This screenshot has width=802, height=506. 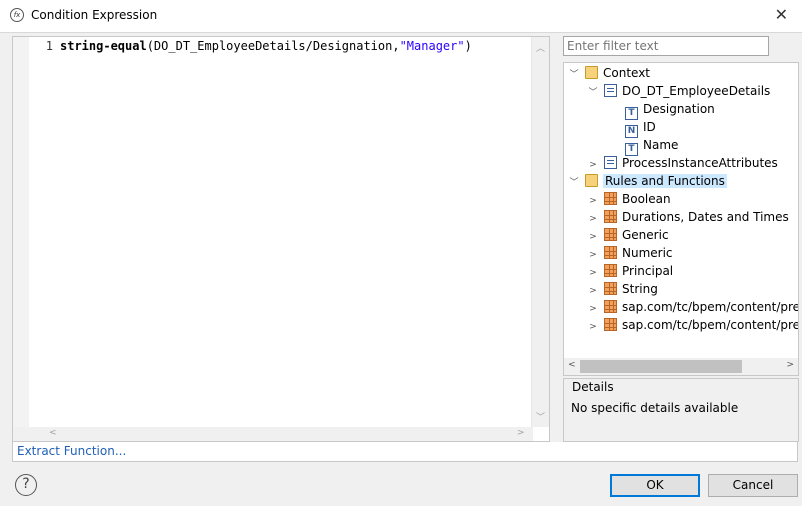 What do you see at coordinates (593, 327) in the screenshot?
I see `collapsed-chevron-icon: >` at bounding box center [593, 327].